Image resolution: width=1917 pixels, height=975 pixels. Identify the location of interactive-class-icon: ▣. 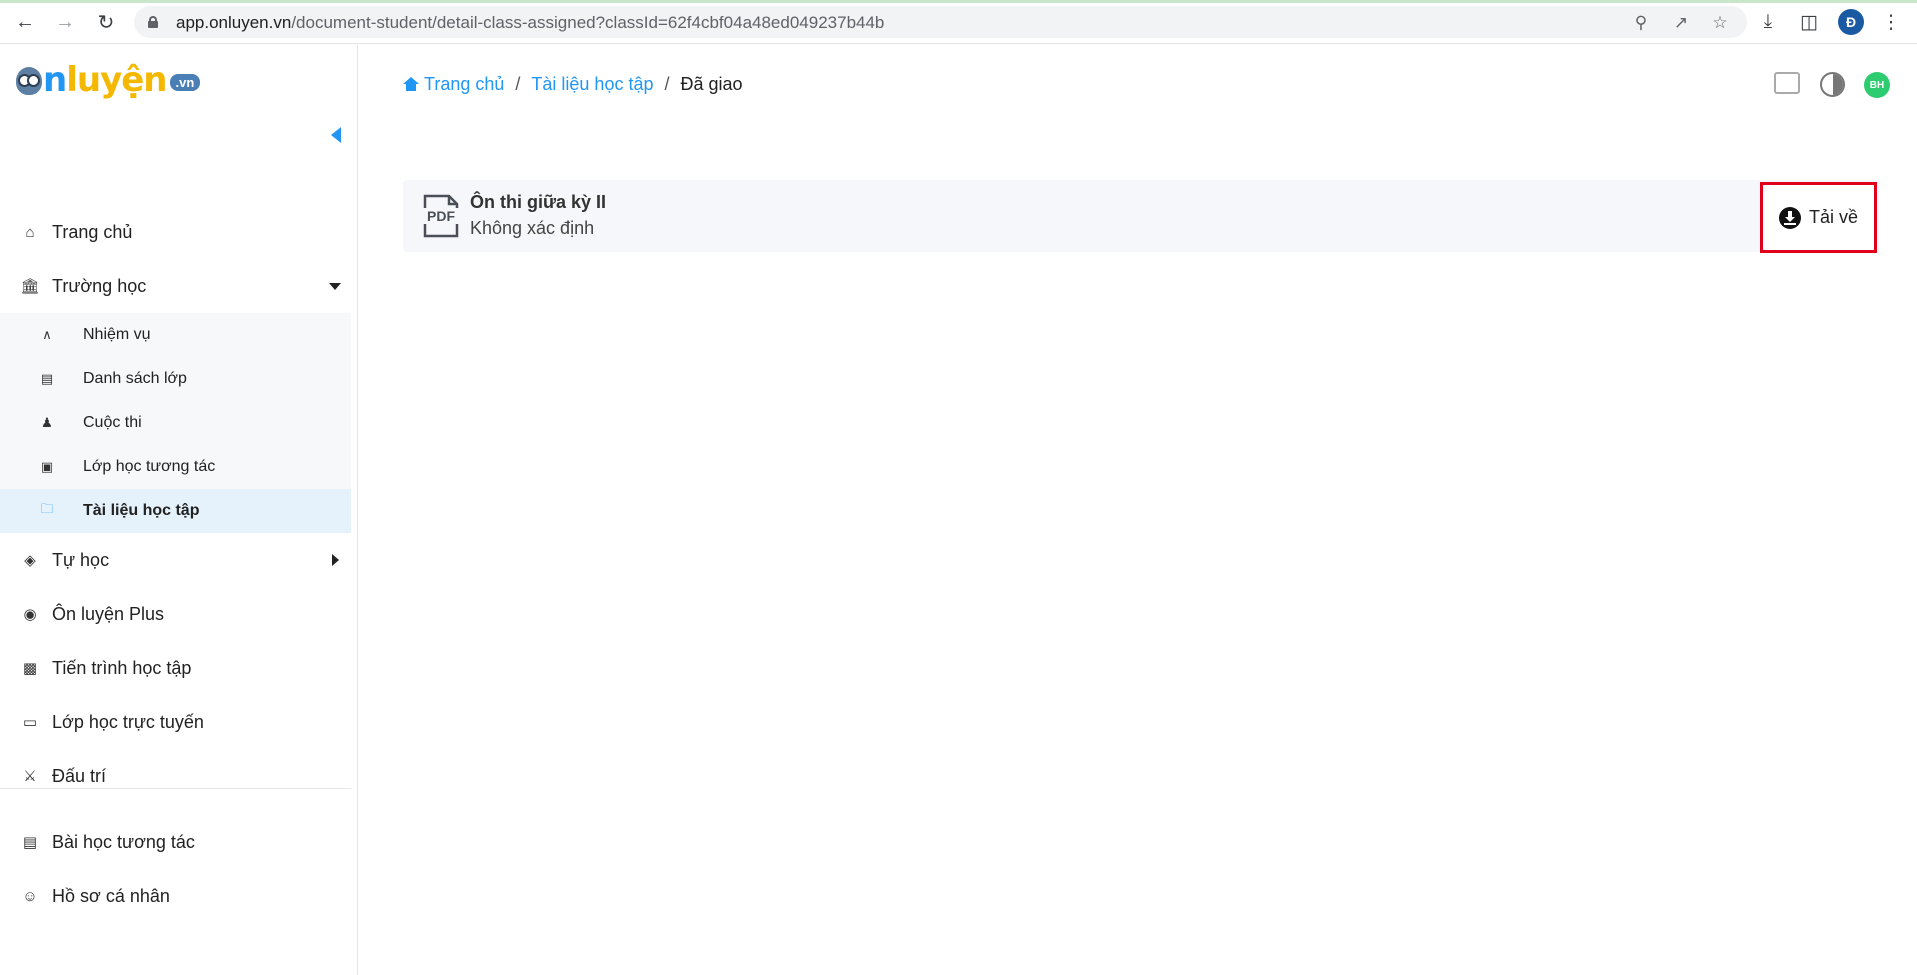
(47, 466).